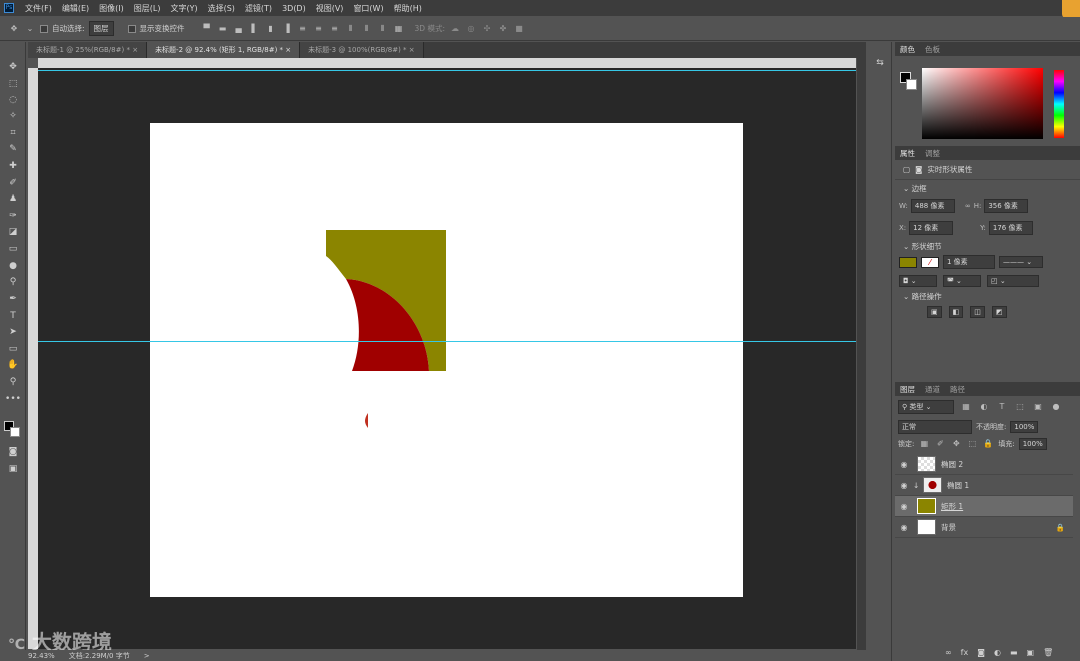 The width and height of the screenshot is (1080, 661). I want to click on chevron-down-icon: ⌄, so click(30, 29).